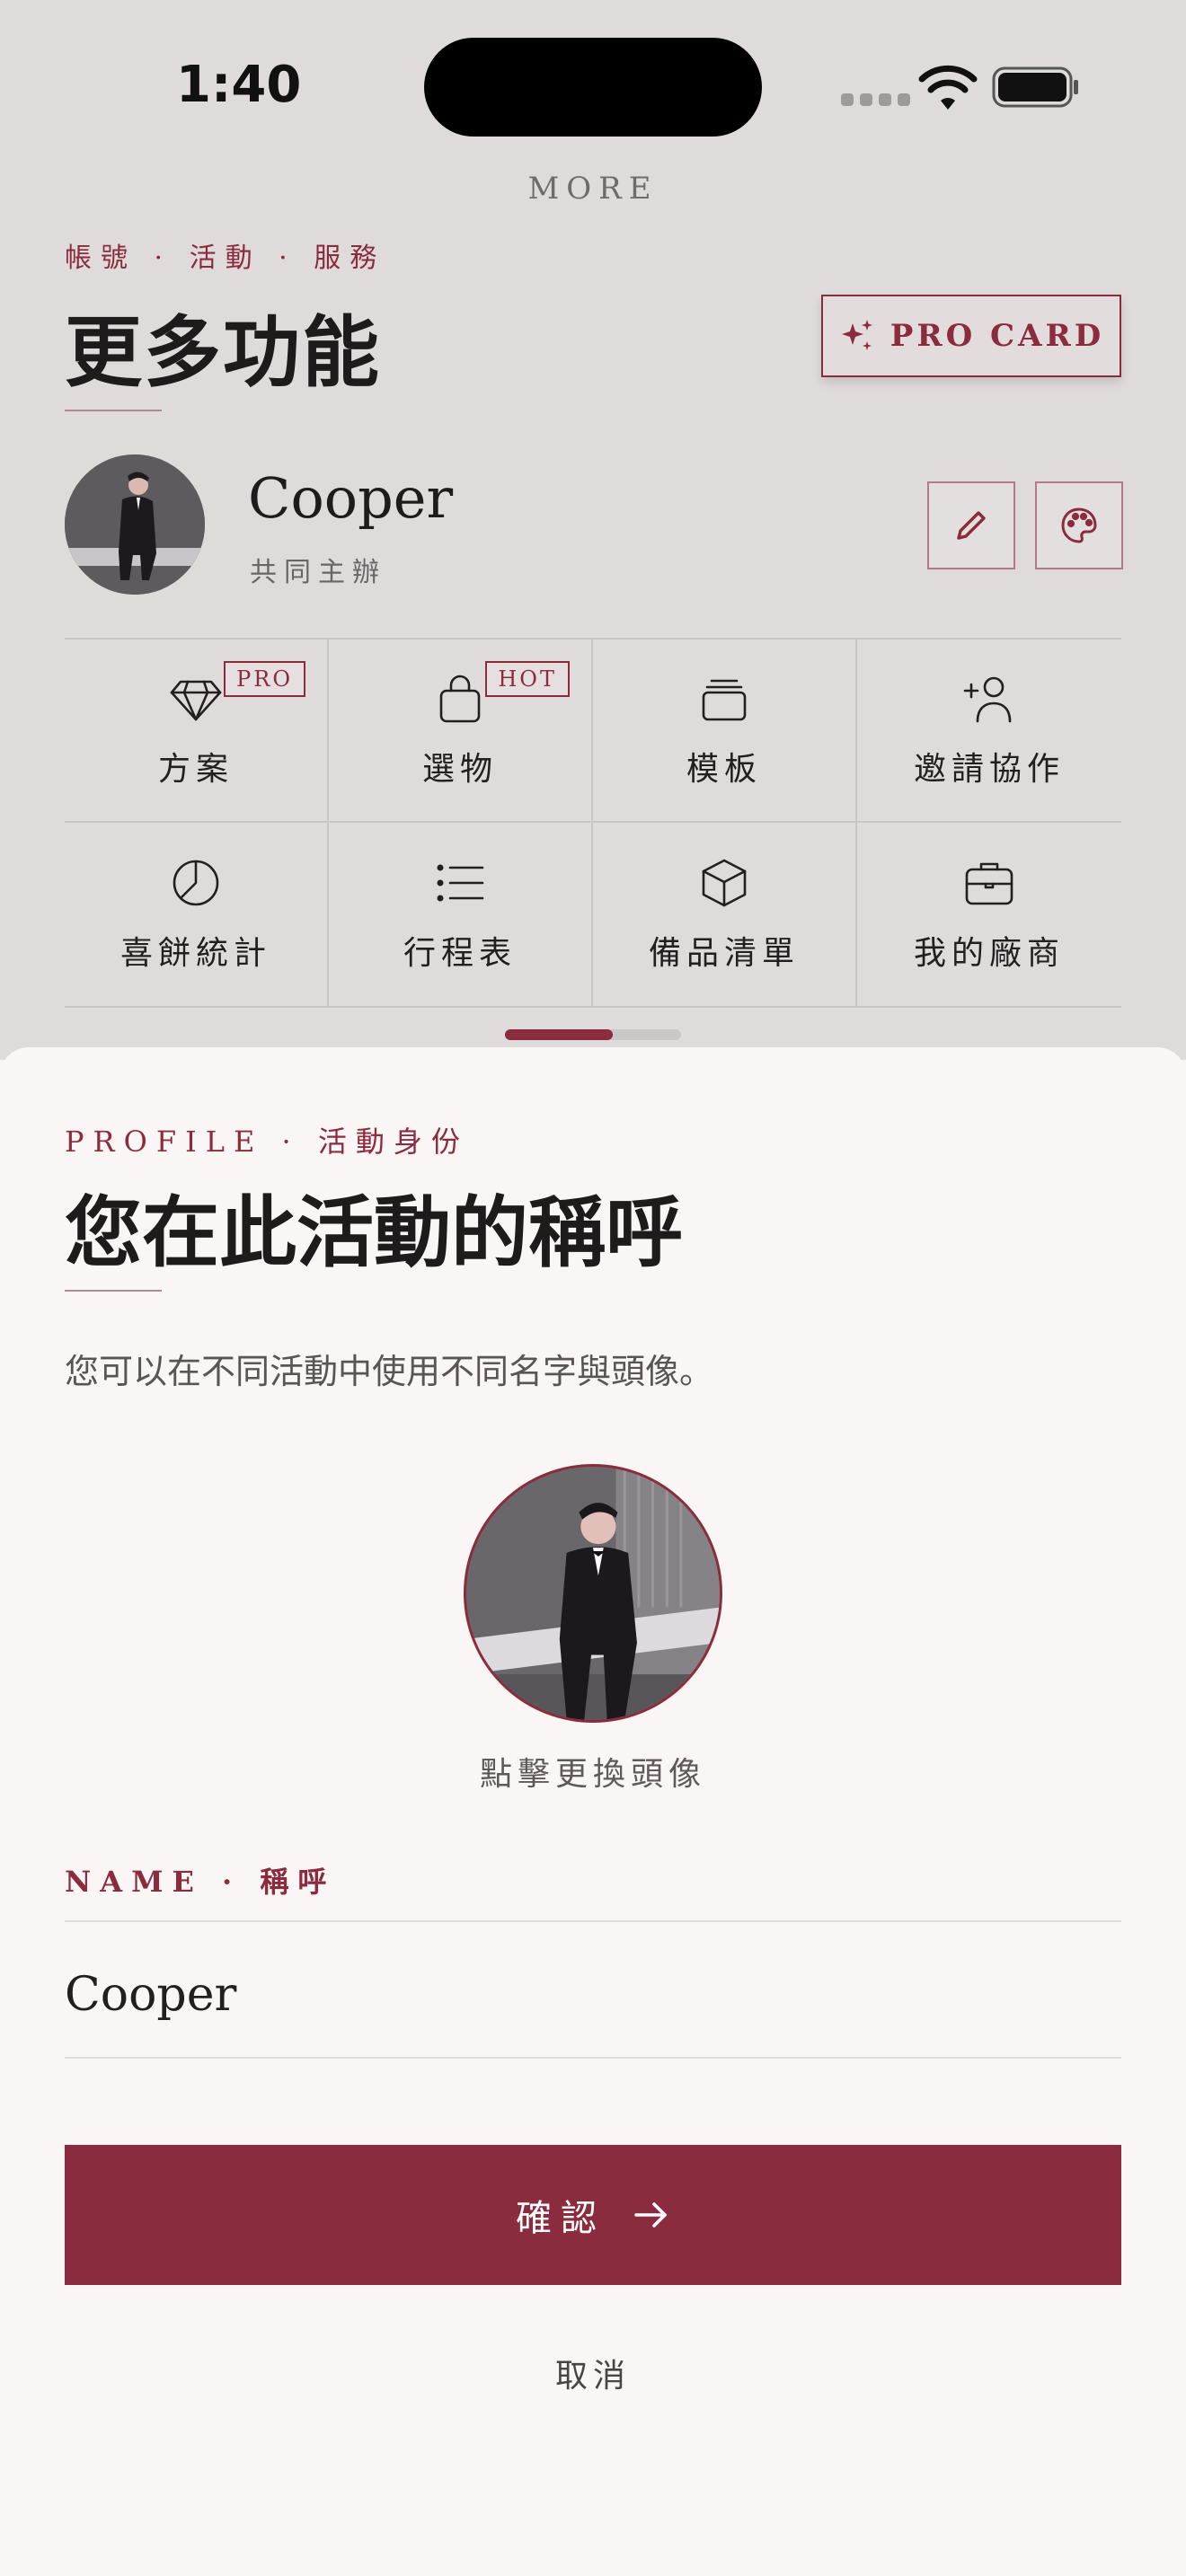 The image size is (1186, 2576). I want to click on feature-invite-collaborators: 邀請協作, so click(989, 731).